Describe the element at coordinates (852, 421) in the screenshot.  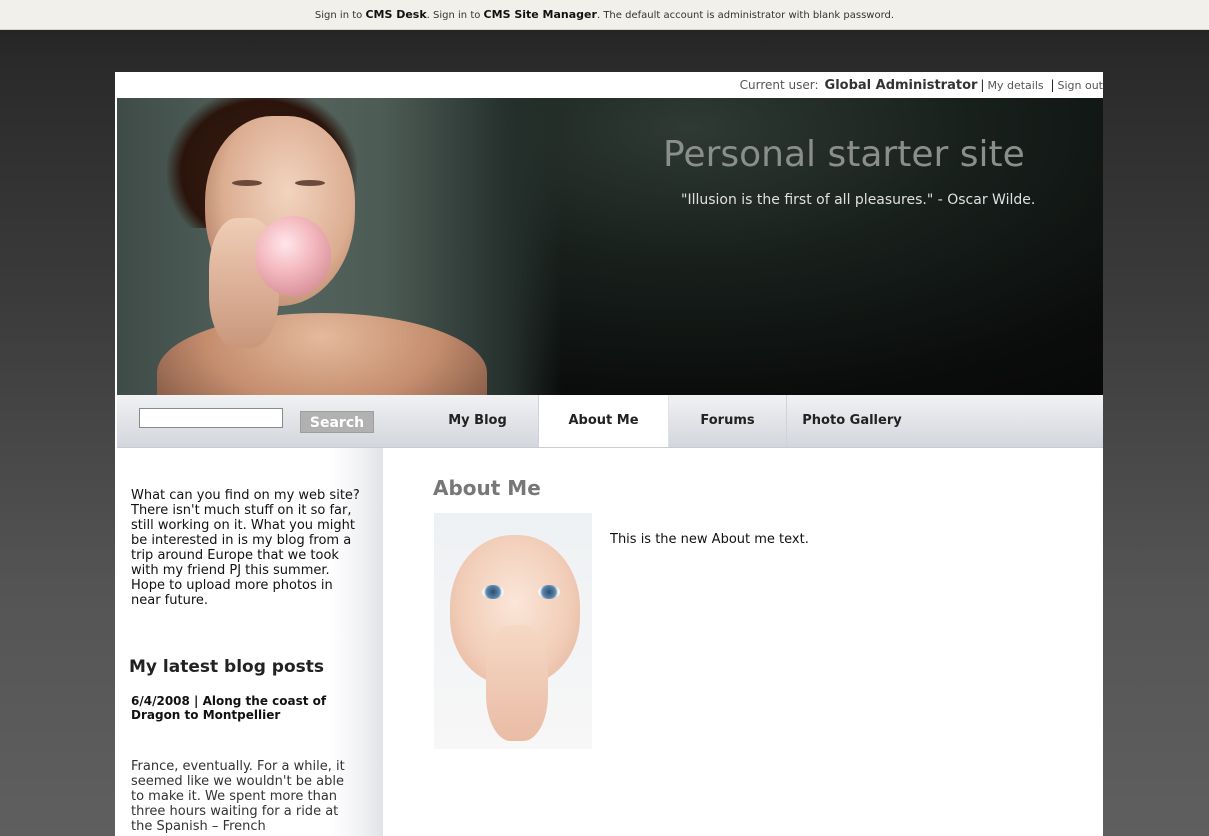
I see `menu-item-photo-gallery: Photo Gallery` at that location.